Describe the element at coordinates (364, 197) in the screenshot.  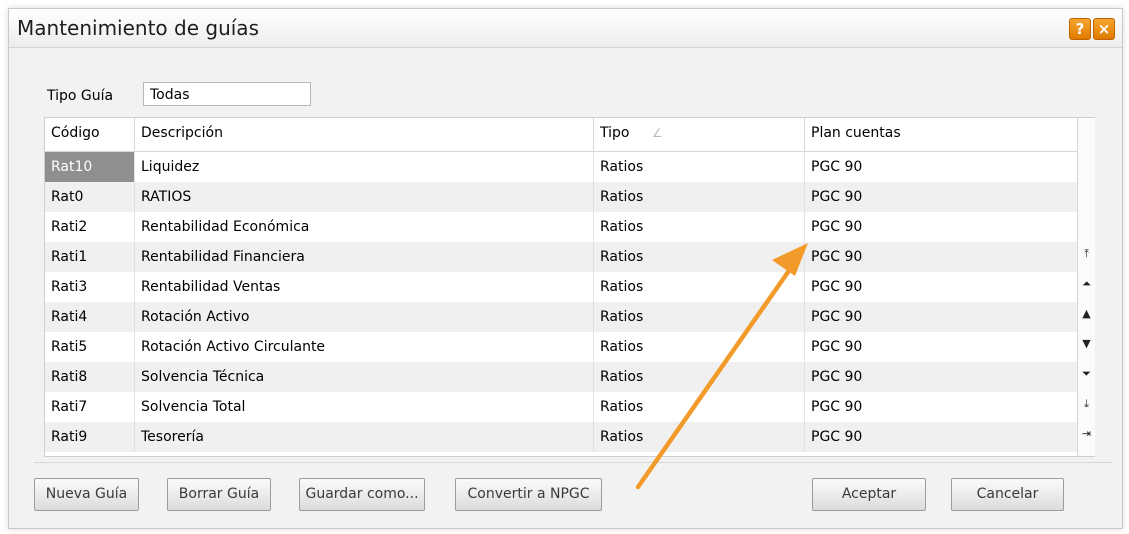
I see `row-description-cell: RATIOS` at that location.